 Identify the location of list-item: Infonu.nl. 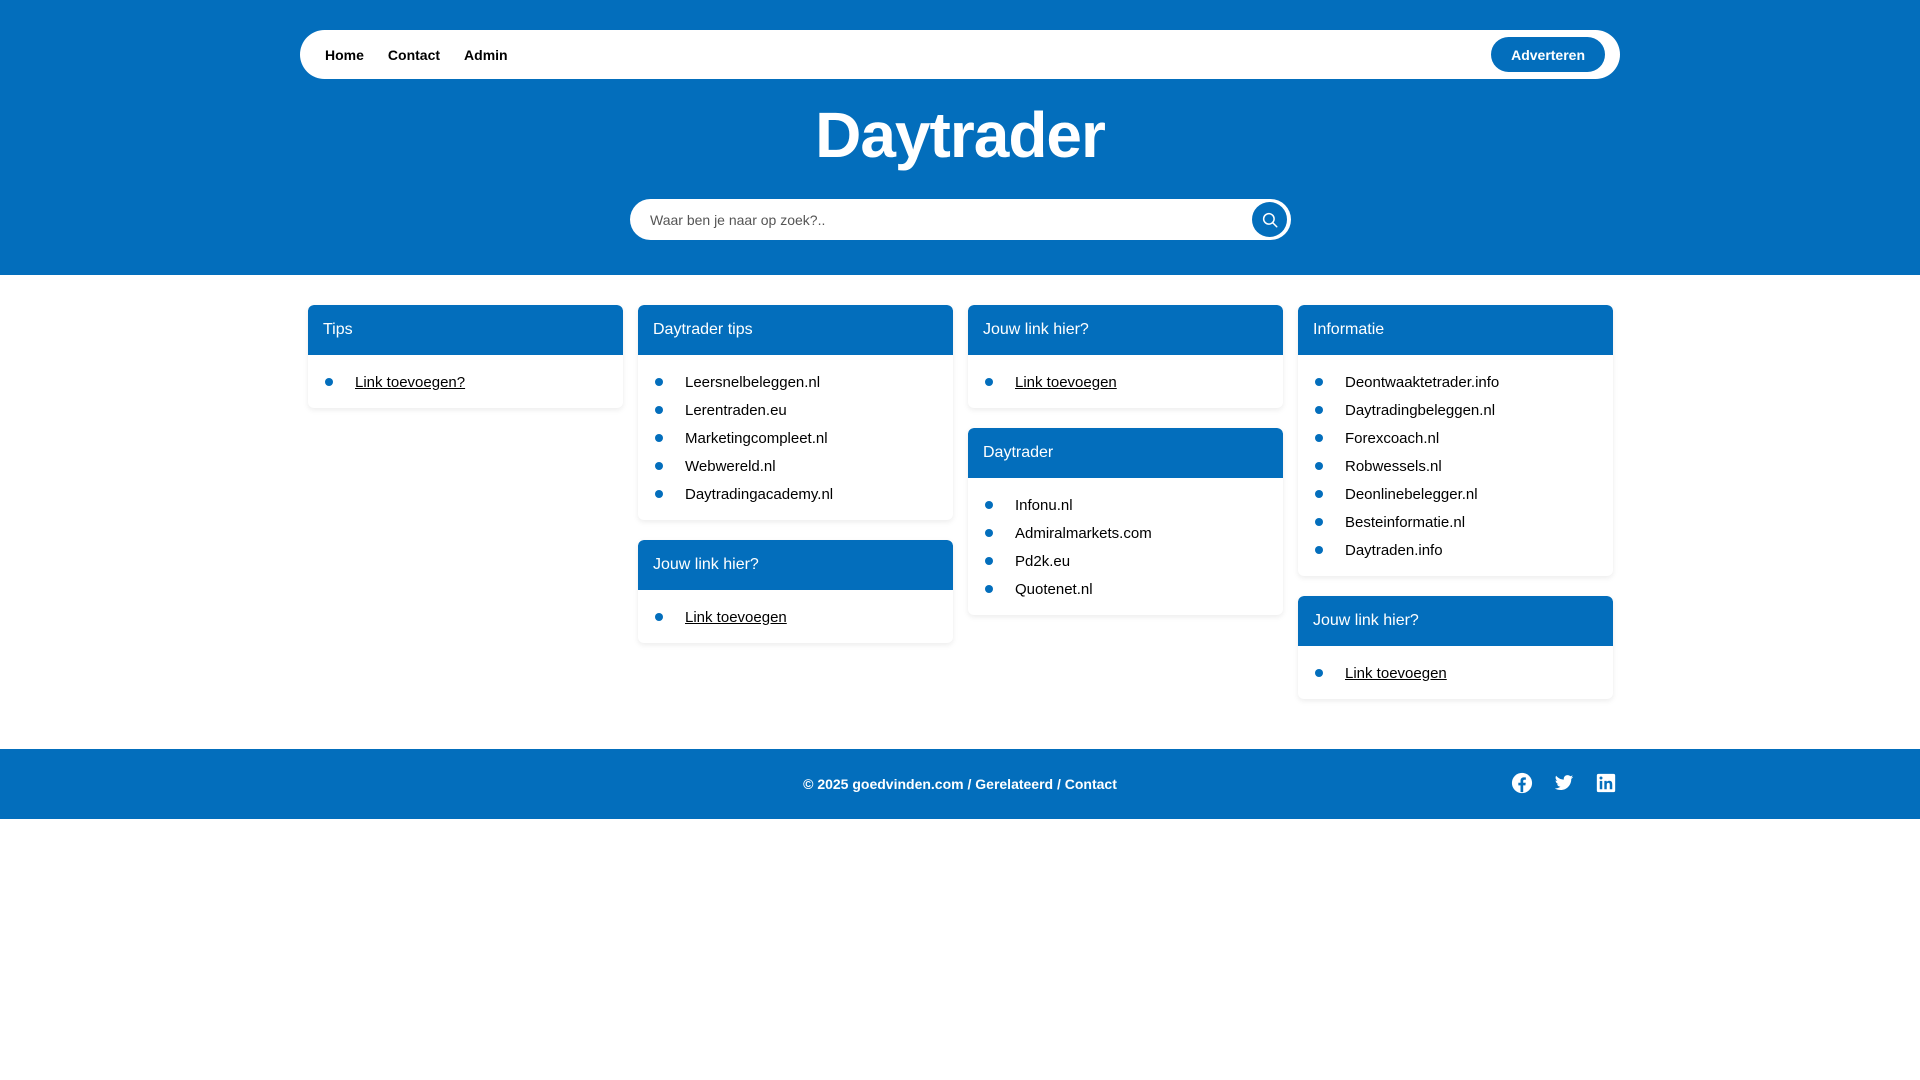
(1125, 505).